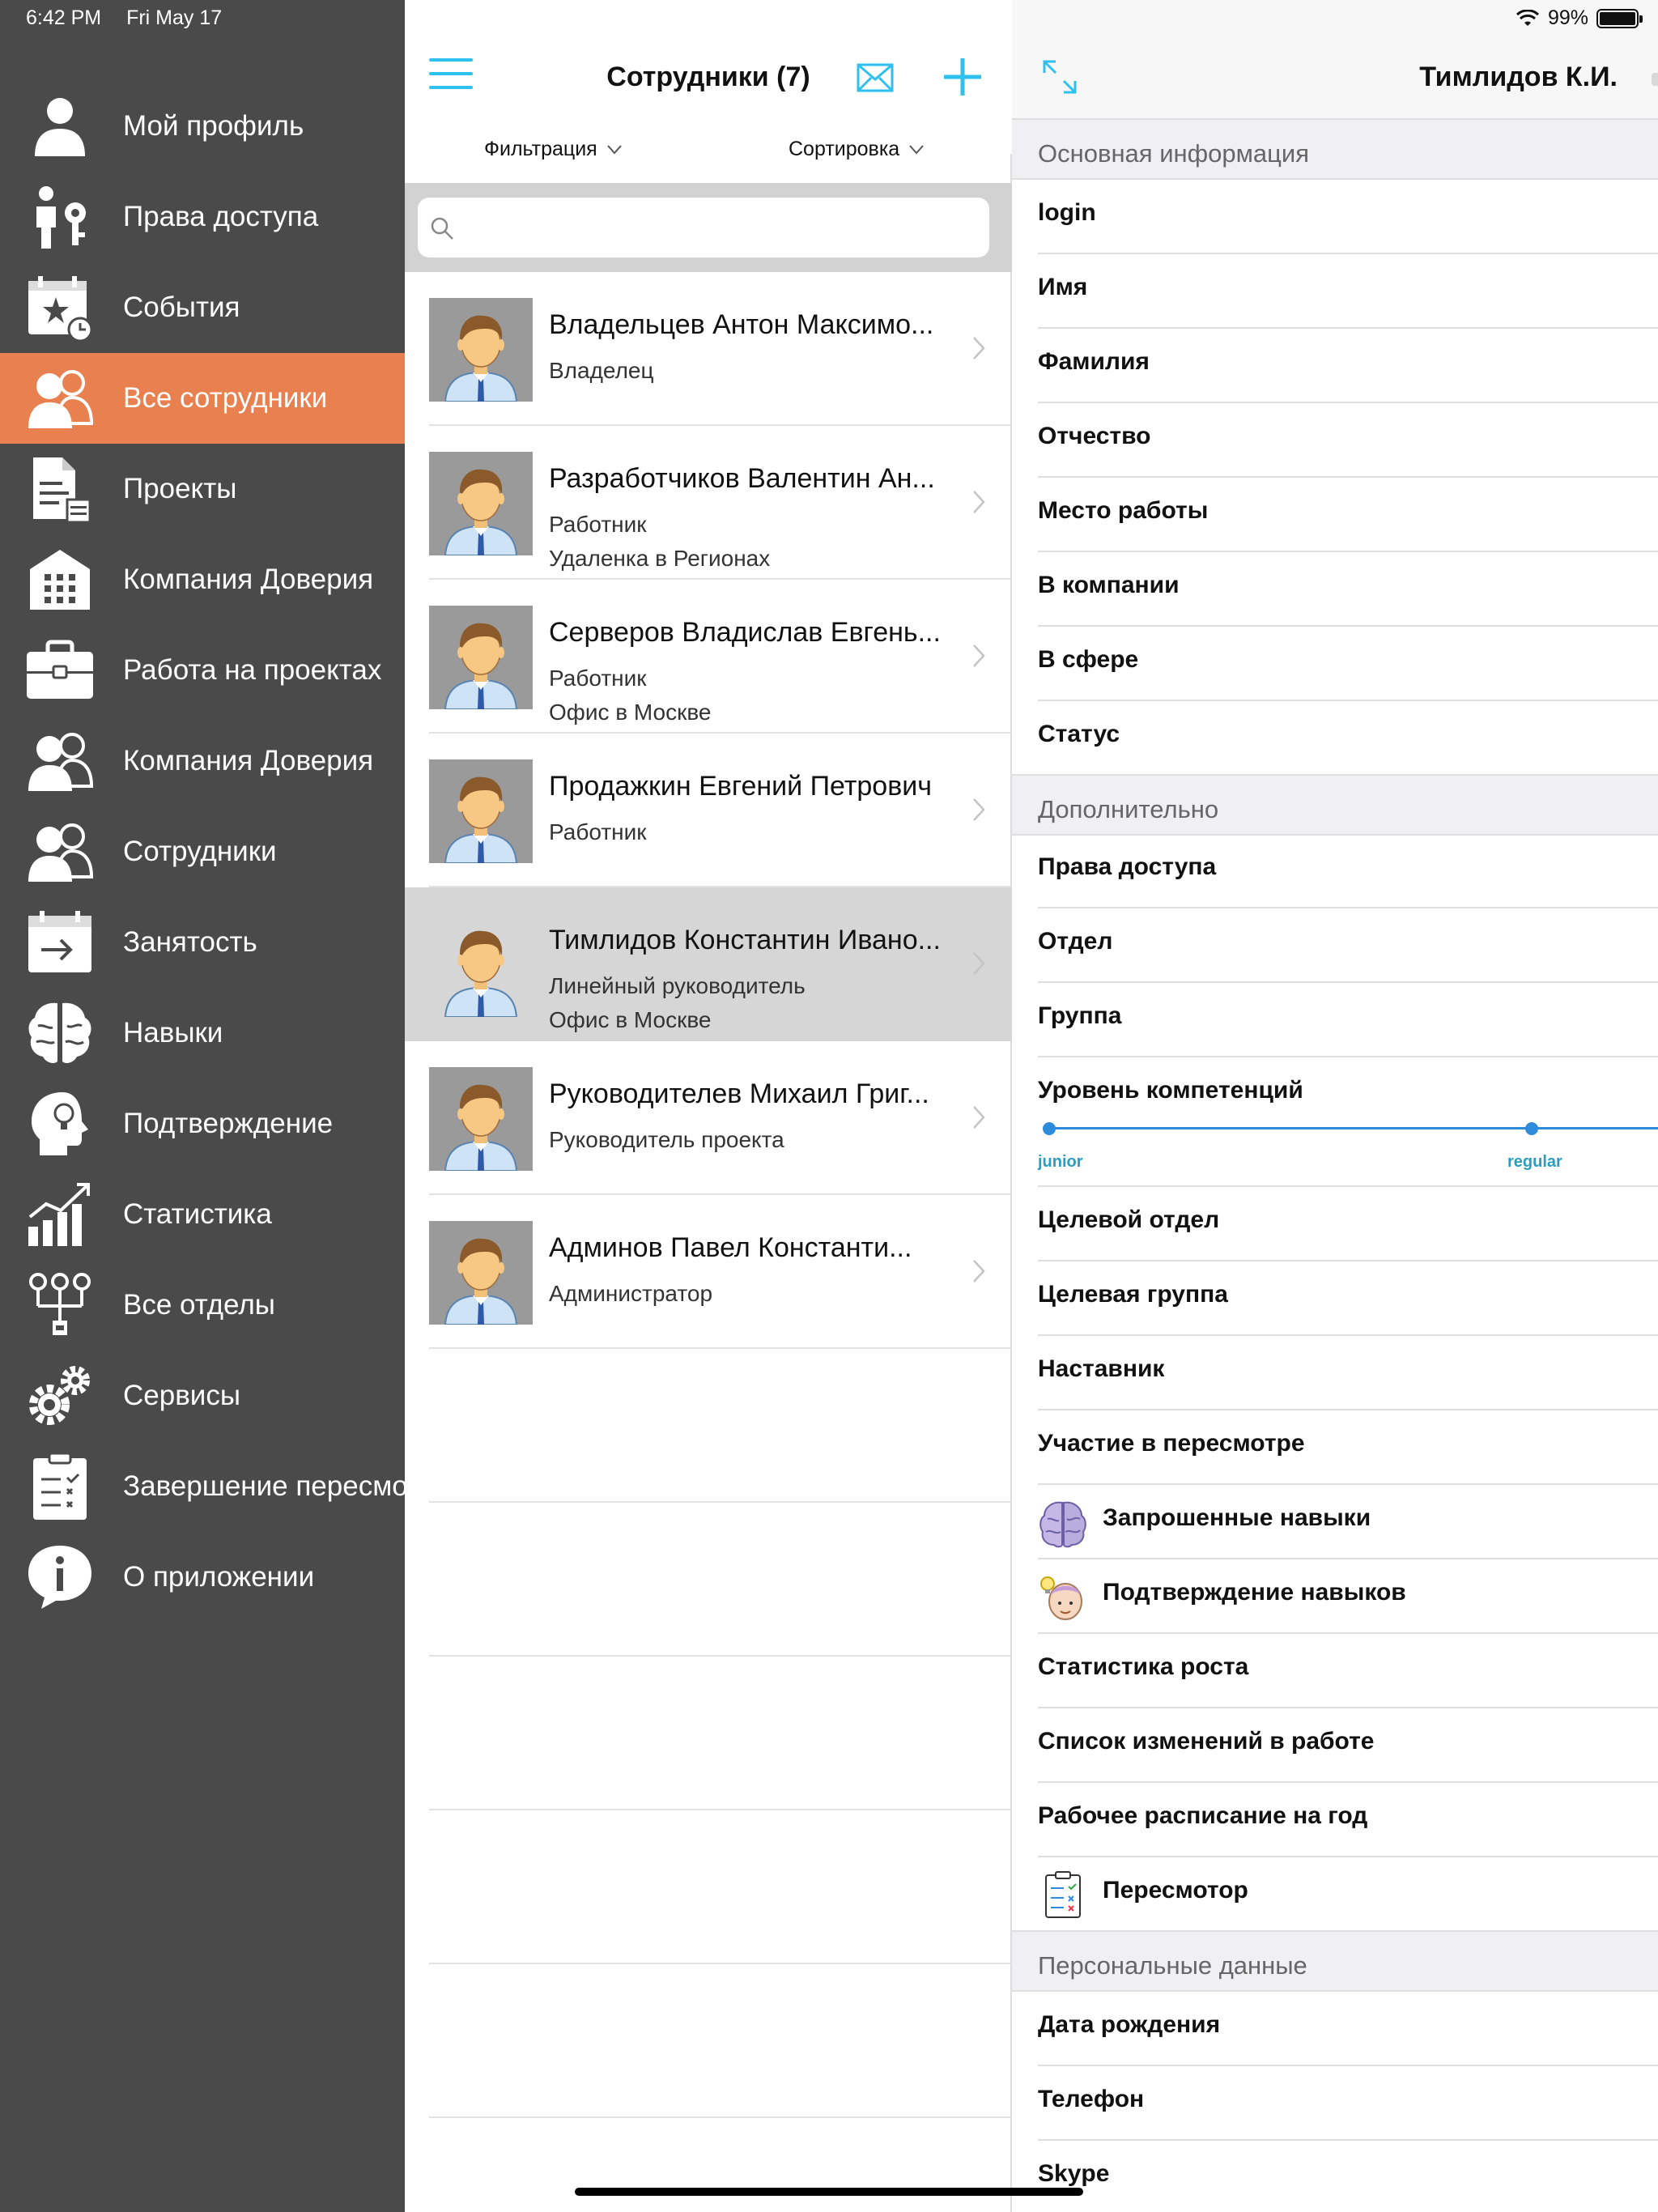 This screenshot has width=1658, height=2212. What do you see at coordinates (1348, 217) in the screenshot?
I see `field-login: login` at bounding box center [1348, 217].